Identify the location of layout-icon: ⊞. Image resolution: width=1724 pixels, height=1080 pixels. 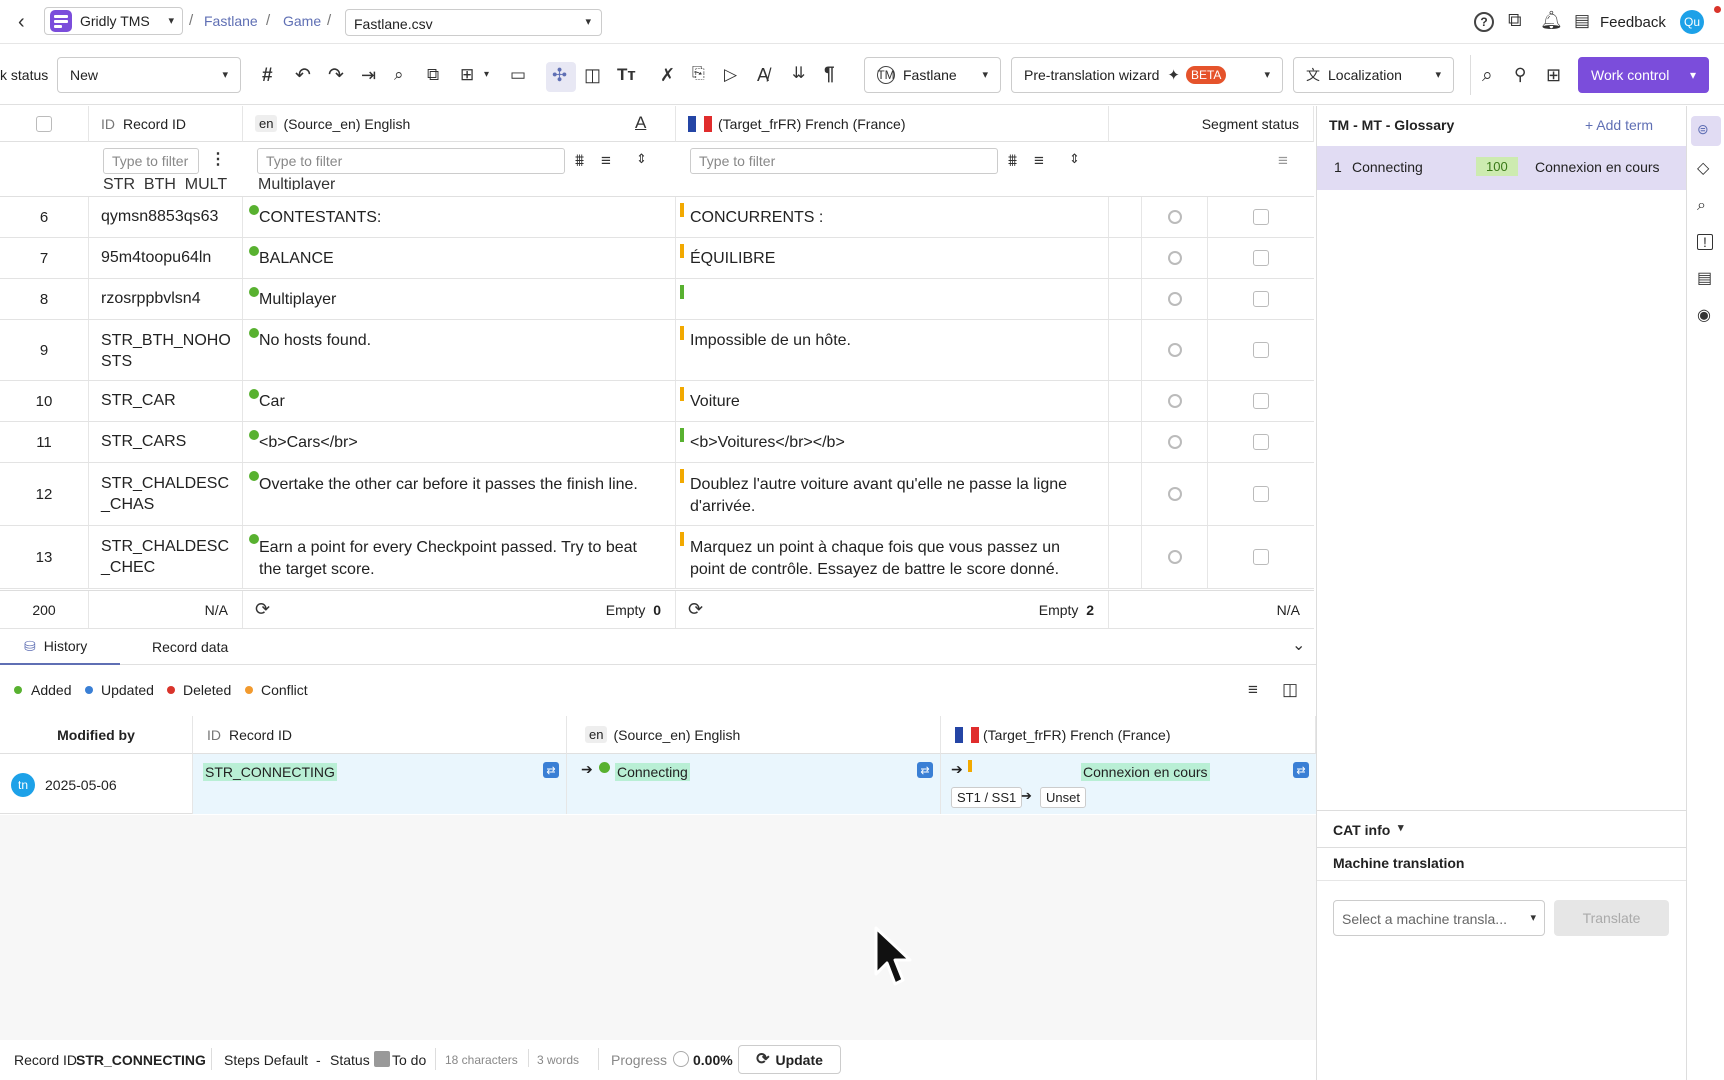
(1553, 75).